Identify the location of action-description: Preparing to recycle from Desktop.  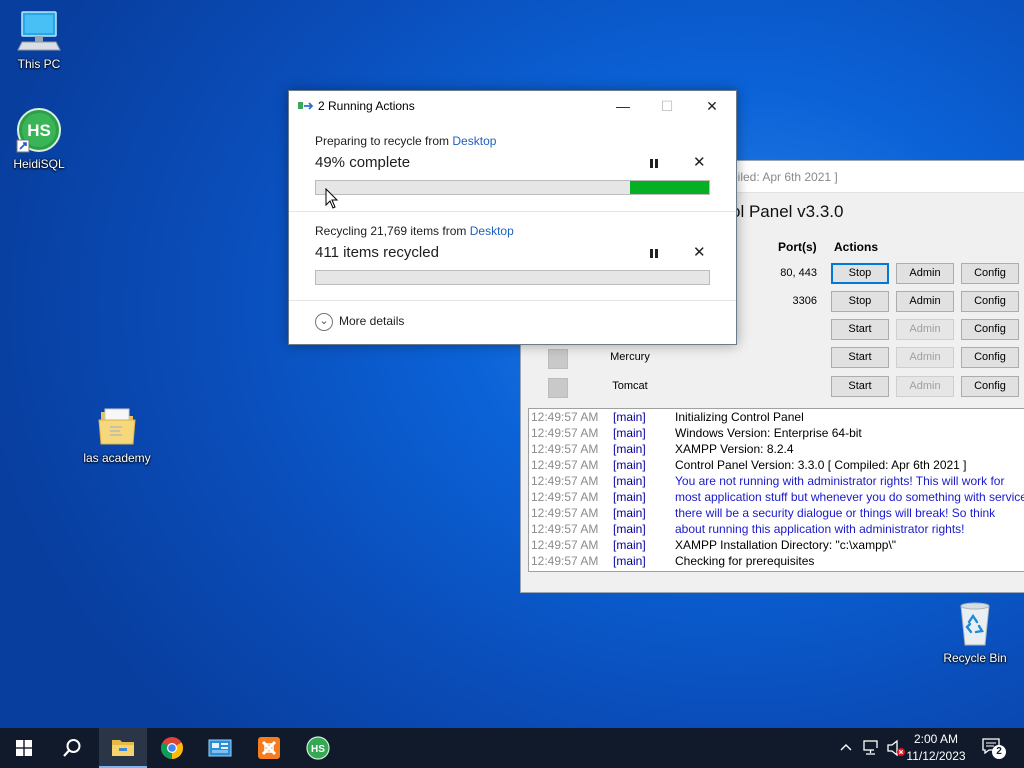
(406, 141).